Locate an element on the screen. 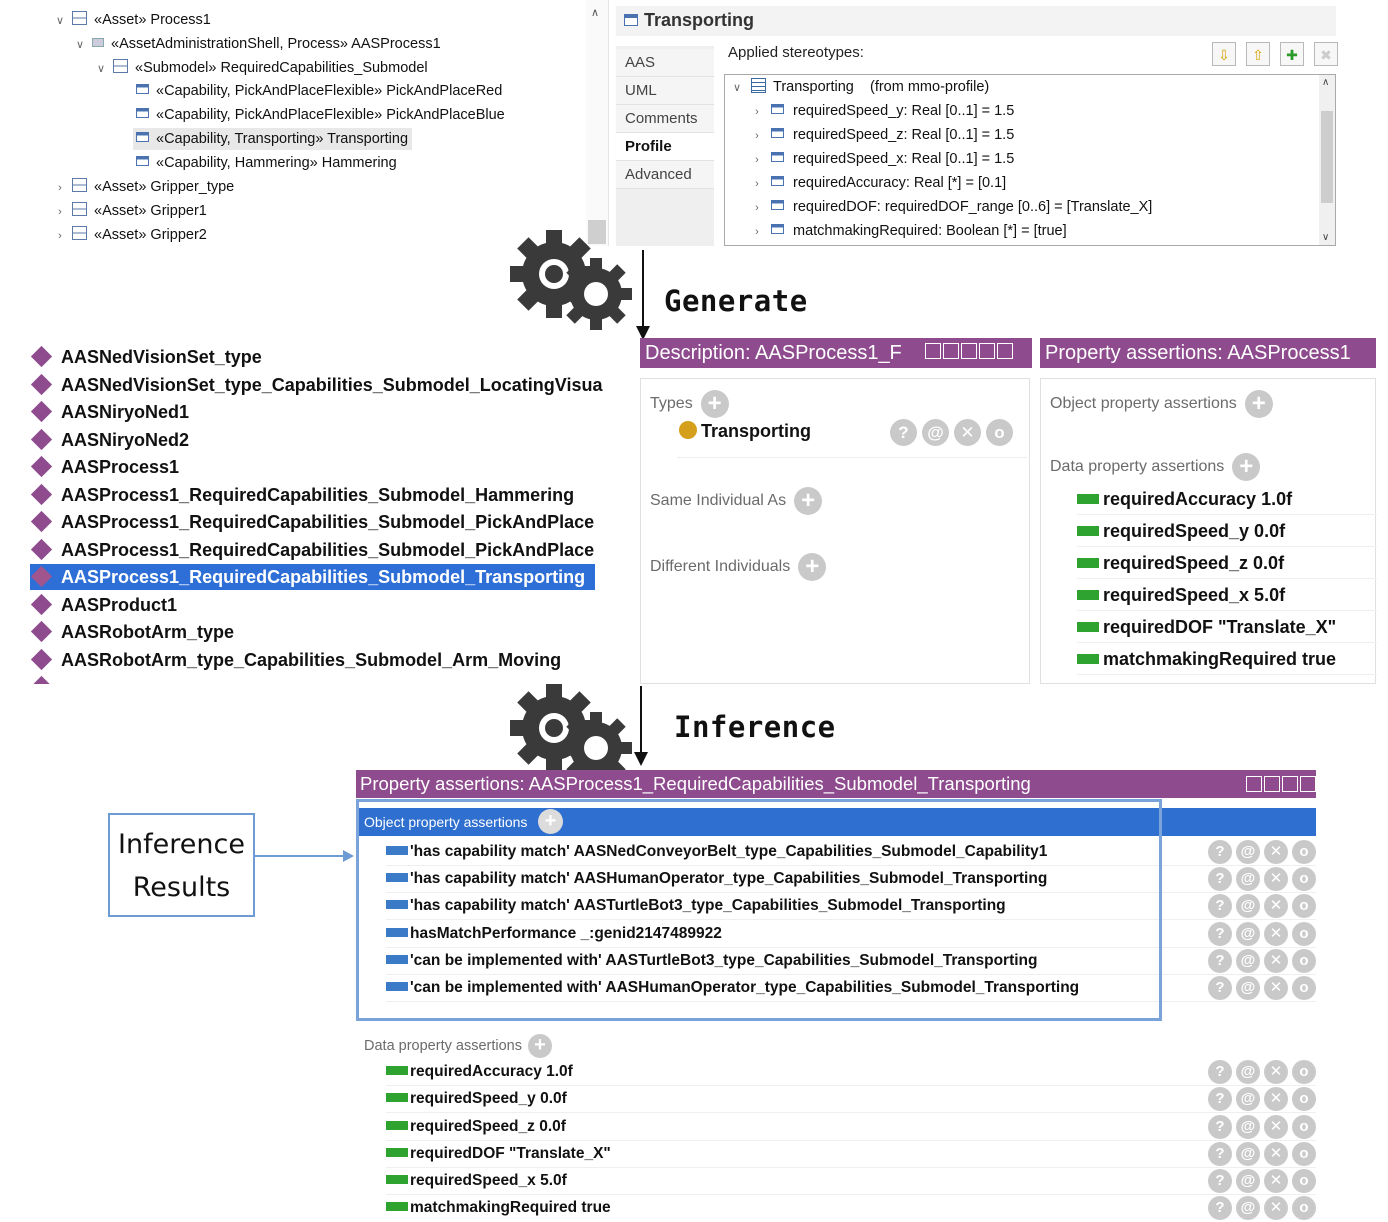  add-different-individual-button: + is located at coordinates (812, 567).